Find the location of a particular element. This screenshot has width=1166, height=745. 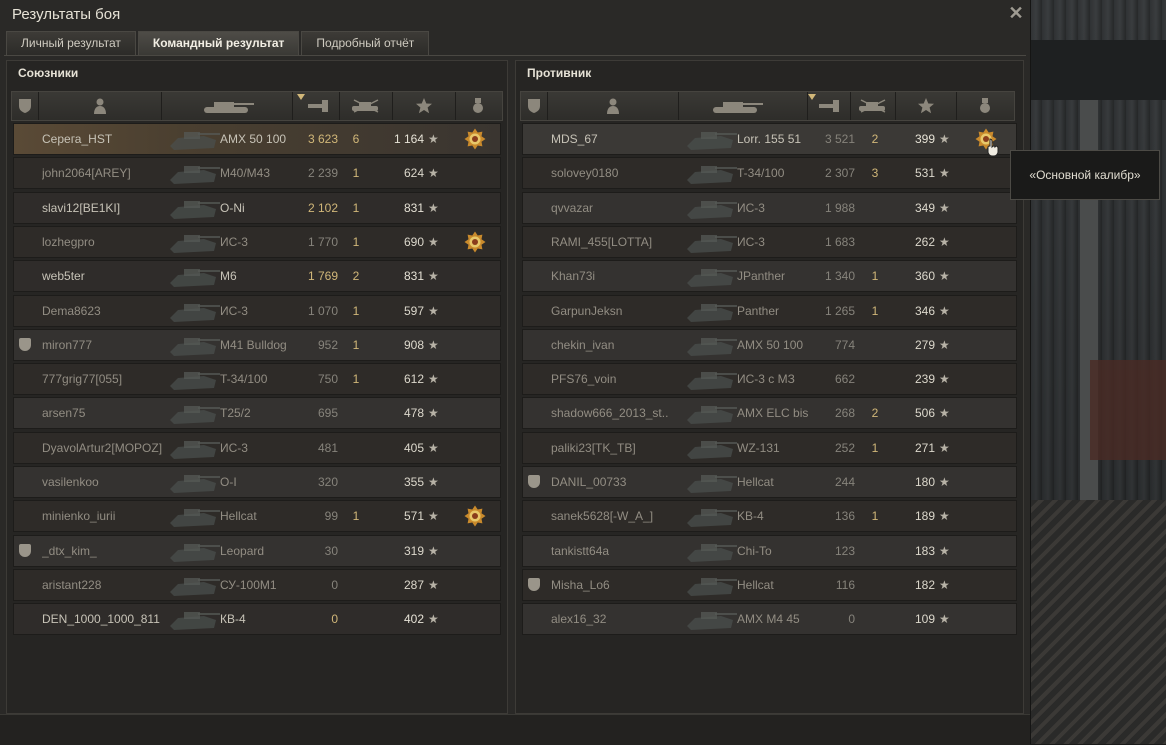

player-row: PFS76_voin ИС-3 с МЗ 662 239 ★ is located at coordinates (769, 379).